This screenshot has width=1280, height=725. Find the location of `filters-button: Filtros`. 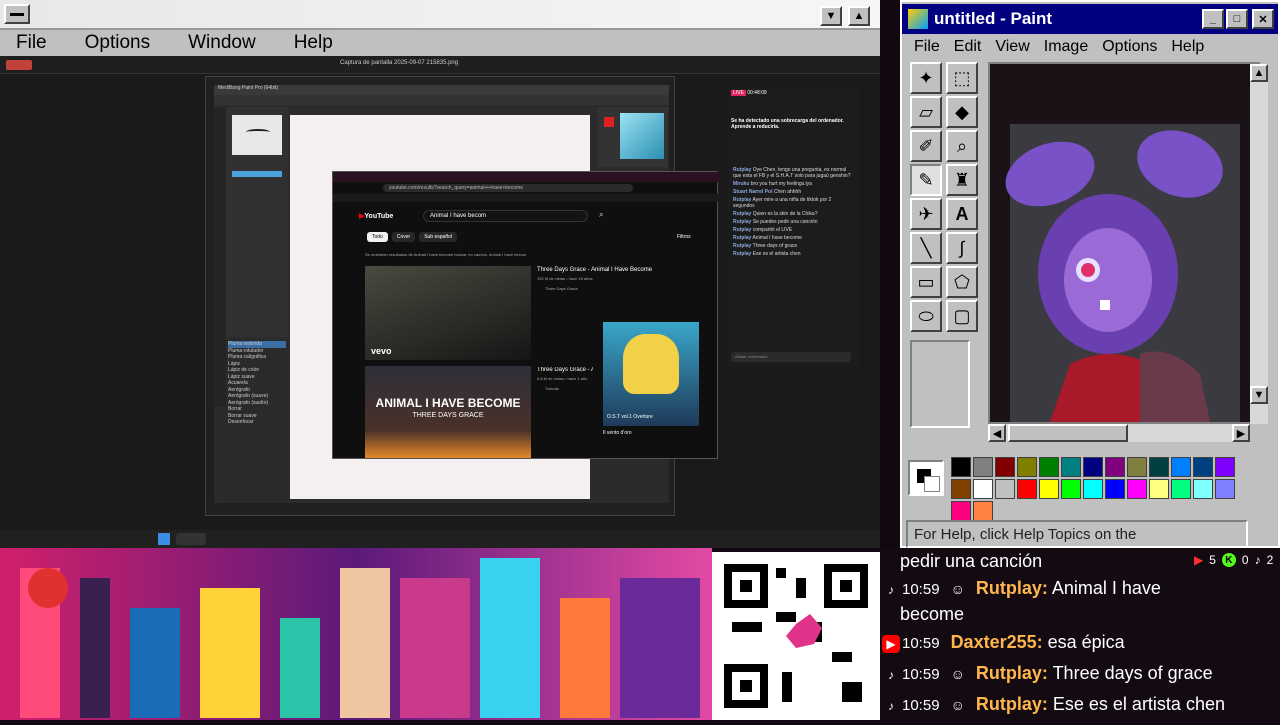

filters-button: Filtros is located at coordinates (684, 237).